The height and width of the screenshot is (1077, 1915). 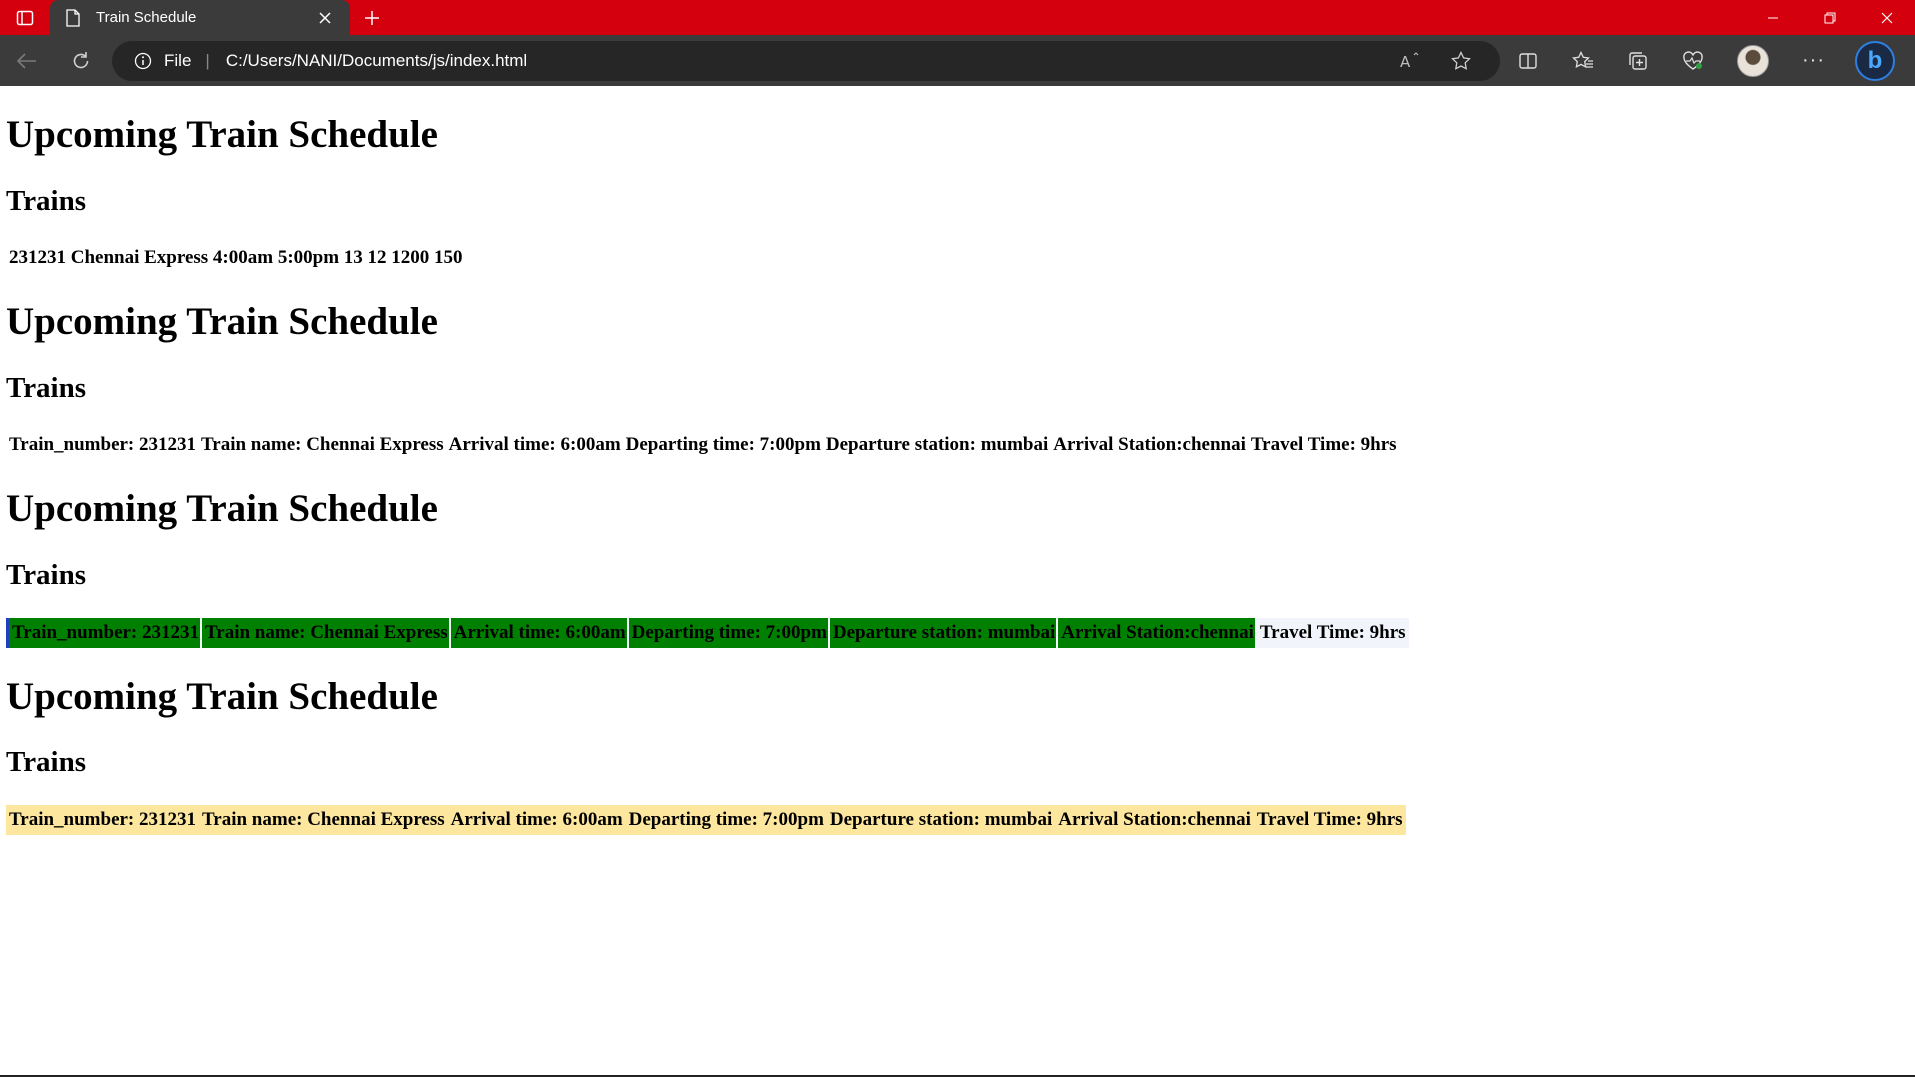 I want to click on restore-icon, so click(x=1829, y=17).